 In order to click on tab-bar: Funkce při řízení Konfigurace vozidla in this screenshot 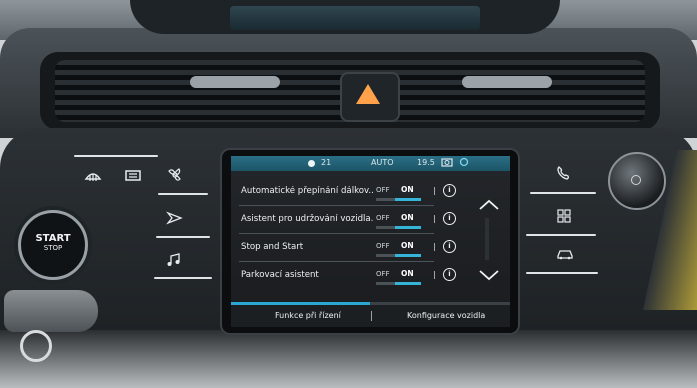, I will do `click(370, 314)`.